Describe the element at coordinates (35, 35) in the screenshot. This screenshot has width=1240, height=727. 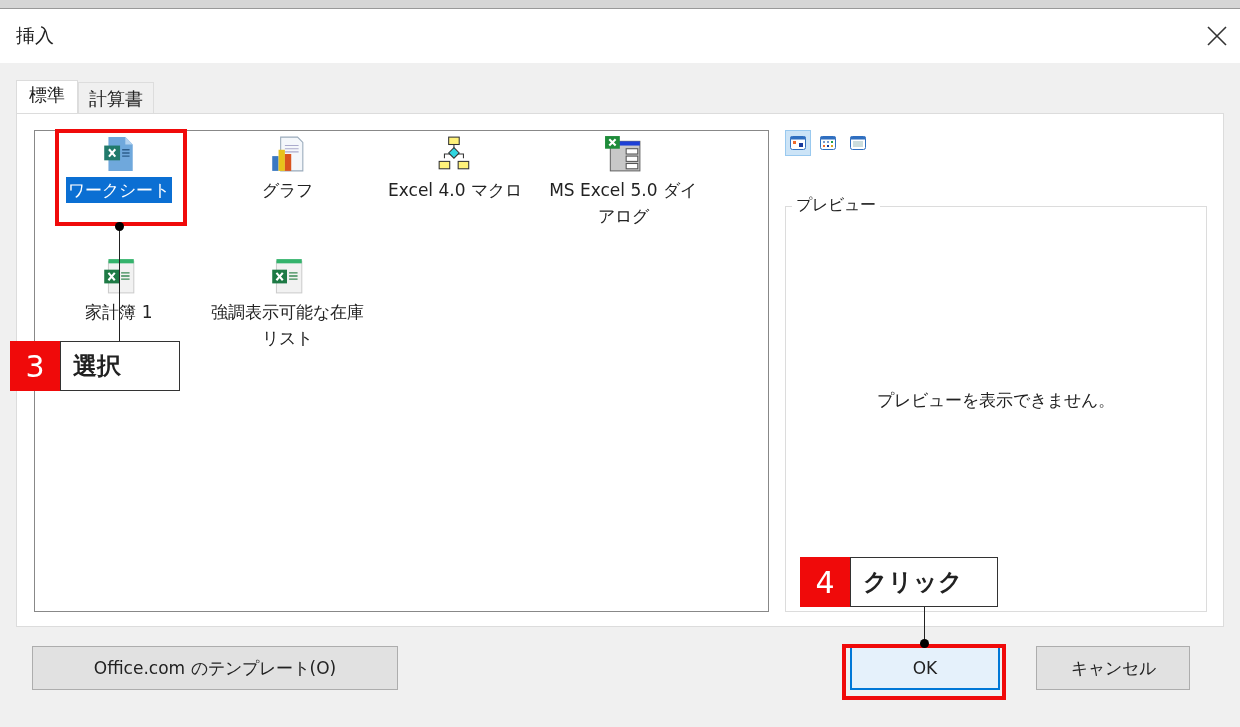
I see `window-title: 挿入` at that location.